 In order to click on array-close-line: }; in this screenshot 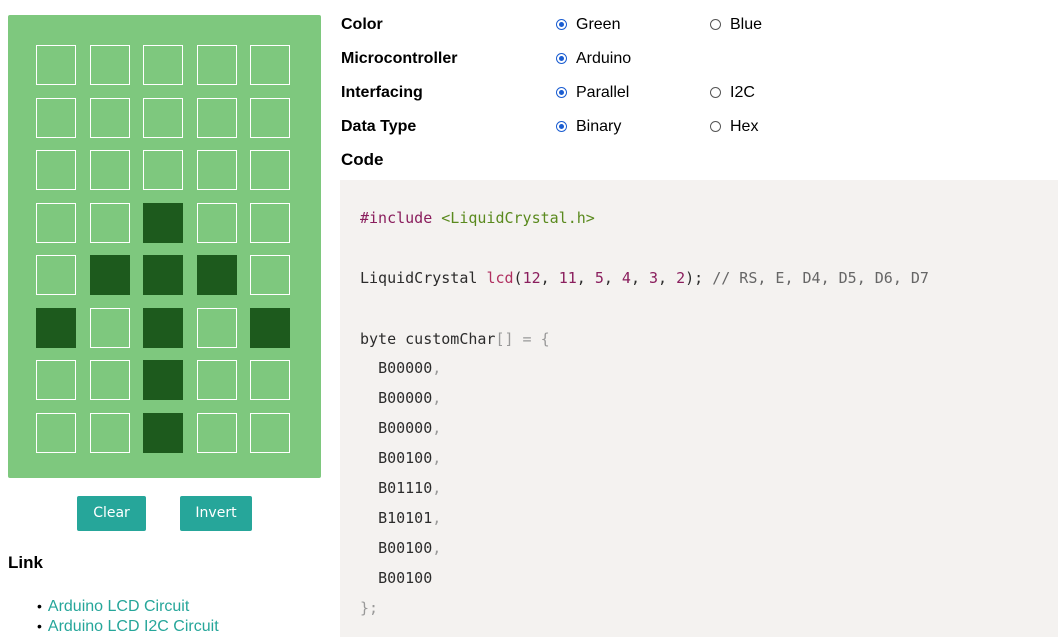, I will do `click(369, 608)`.